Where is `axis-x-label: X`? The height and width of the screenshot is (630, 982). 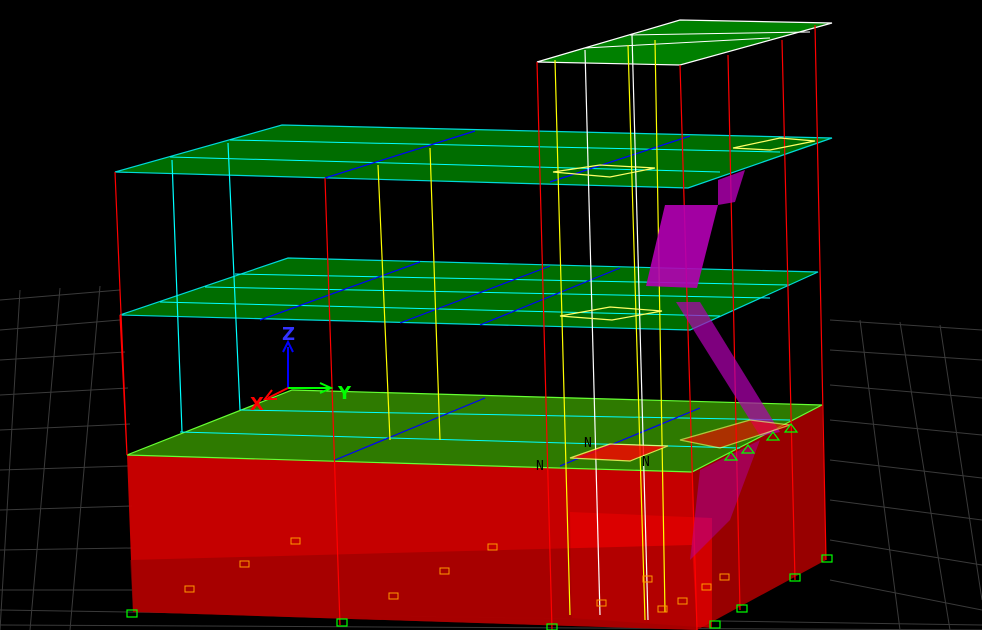
axis-x-label: X is located at coordinates (257, 404).